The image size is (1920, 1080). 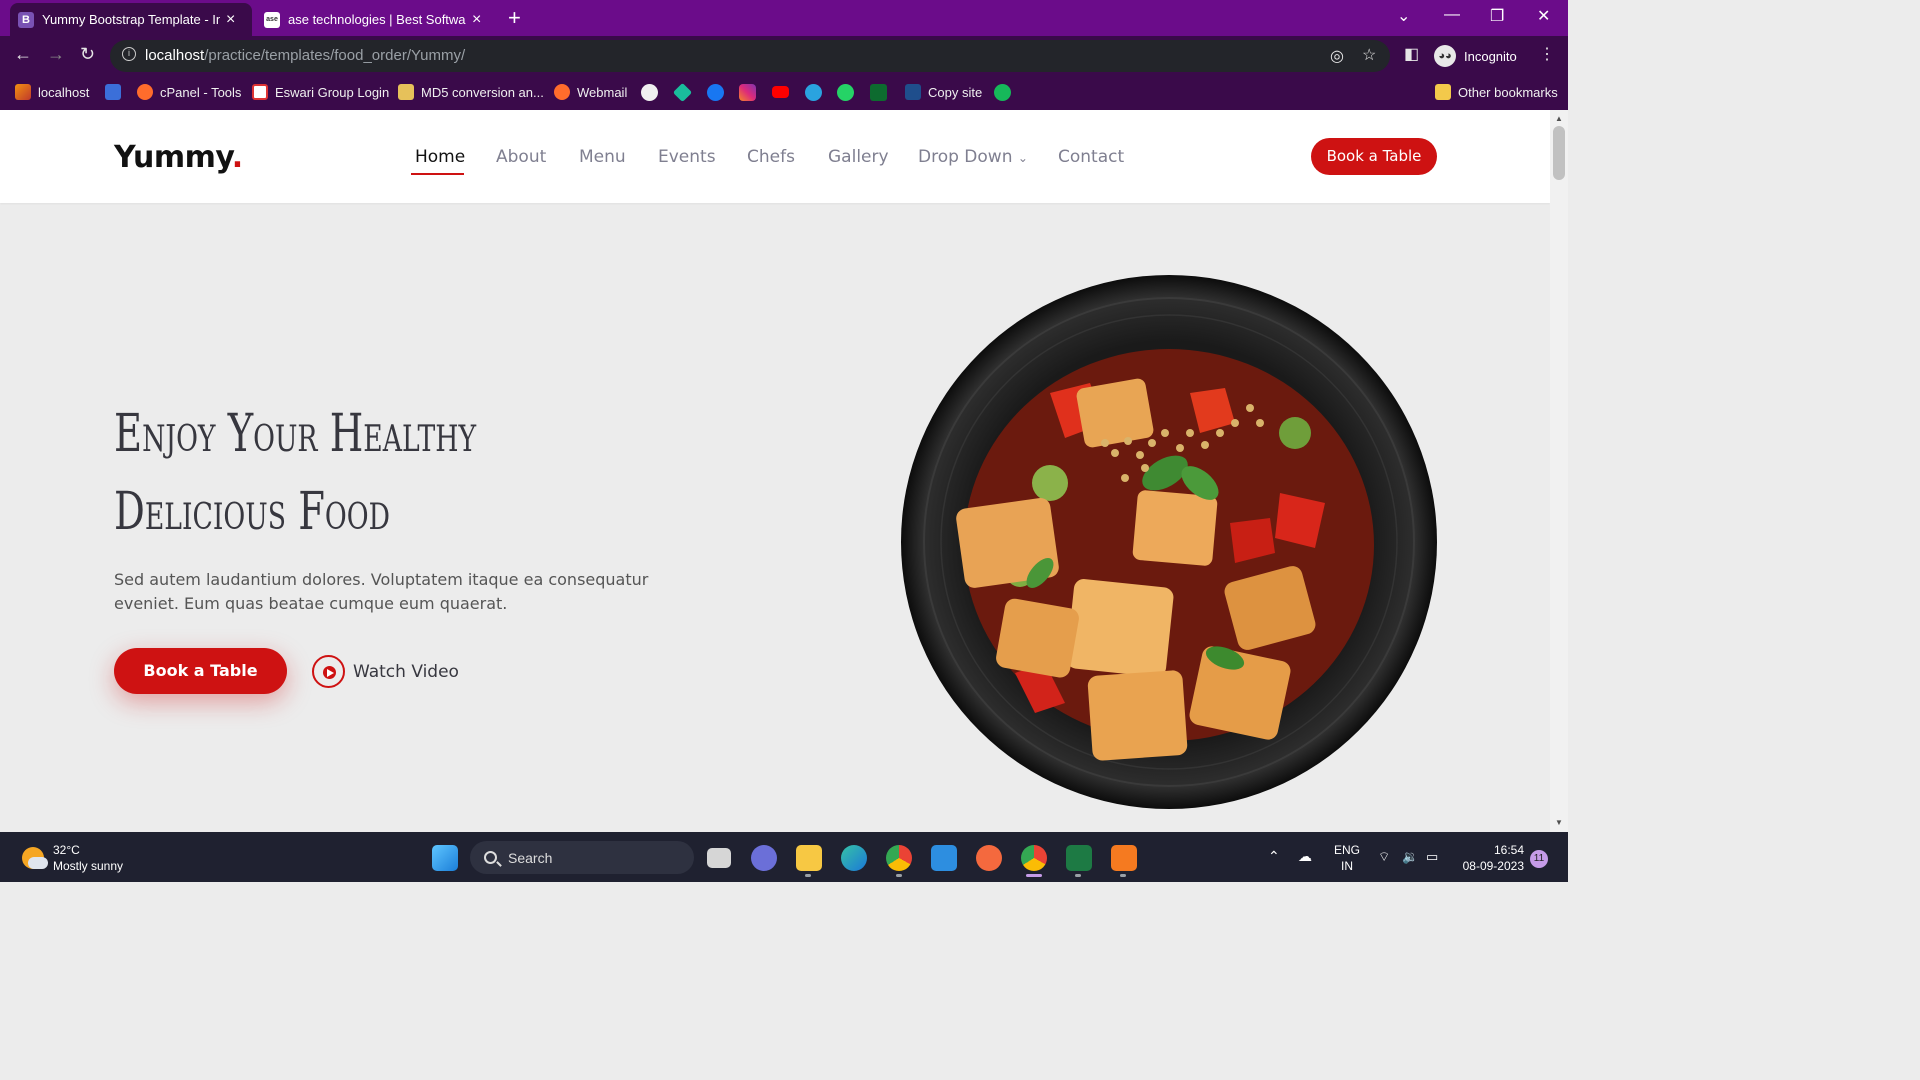 What do you see at coordinates (1559, 118) in the screenshot?
I see `scroll-up-icon: ▲` at bounding box center [1559, 118].